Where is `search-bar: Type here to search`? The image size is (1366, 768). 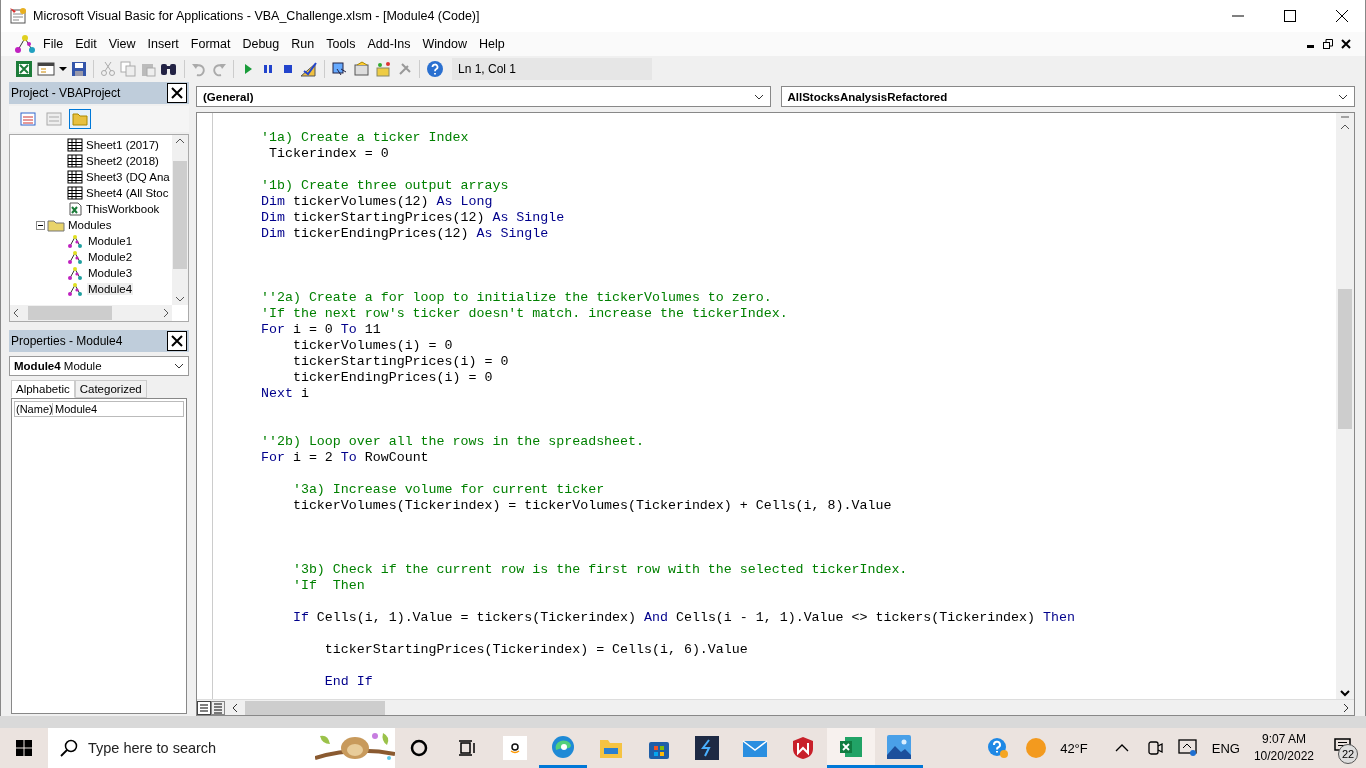 search-bar: Type here to search is located at coordinates (221, 748).